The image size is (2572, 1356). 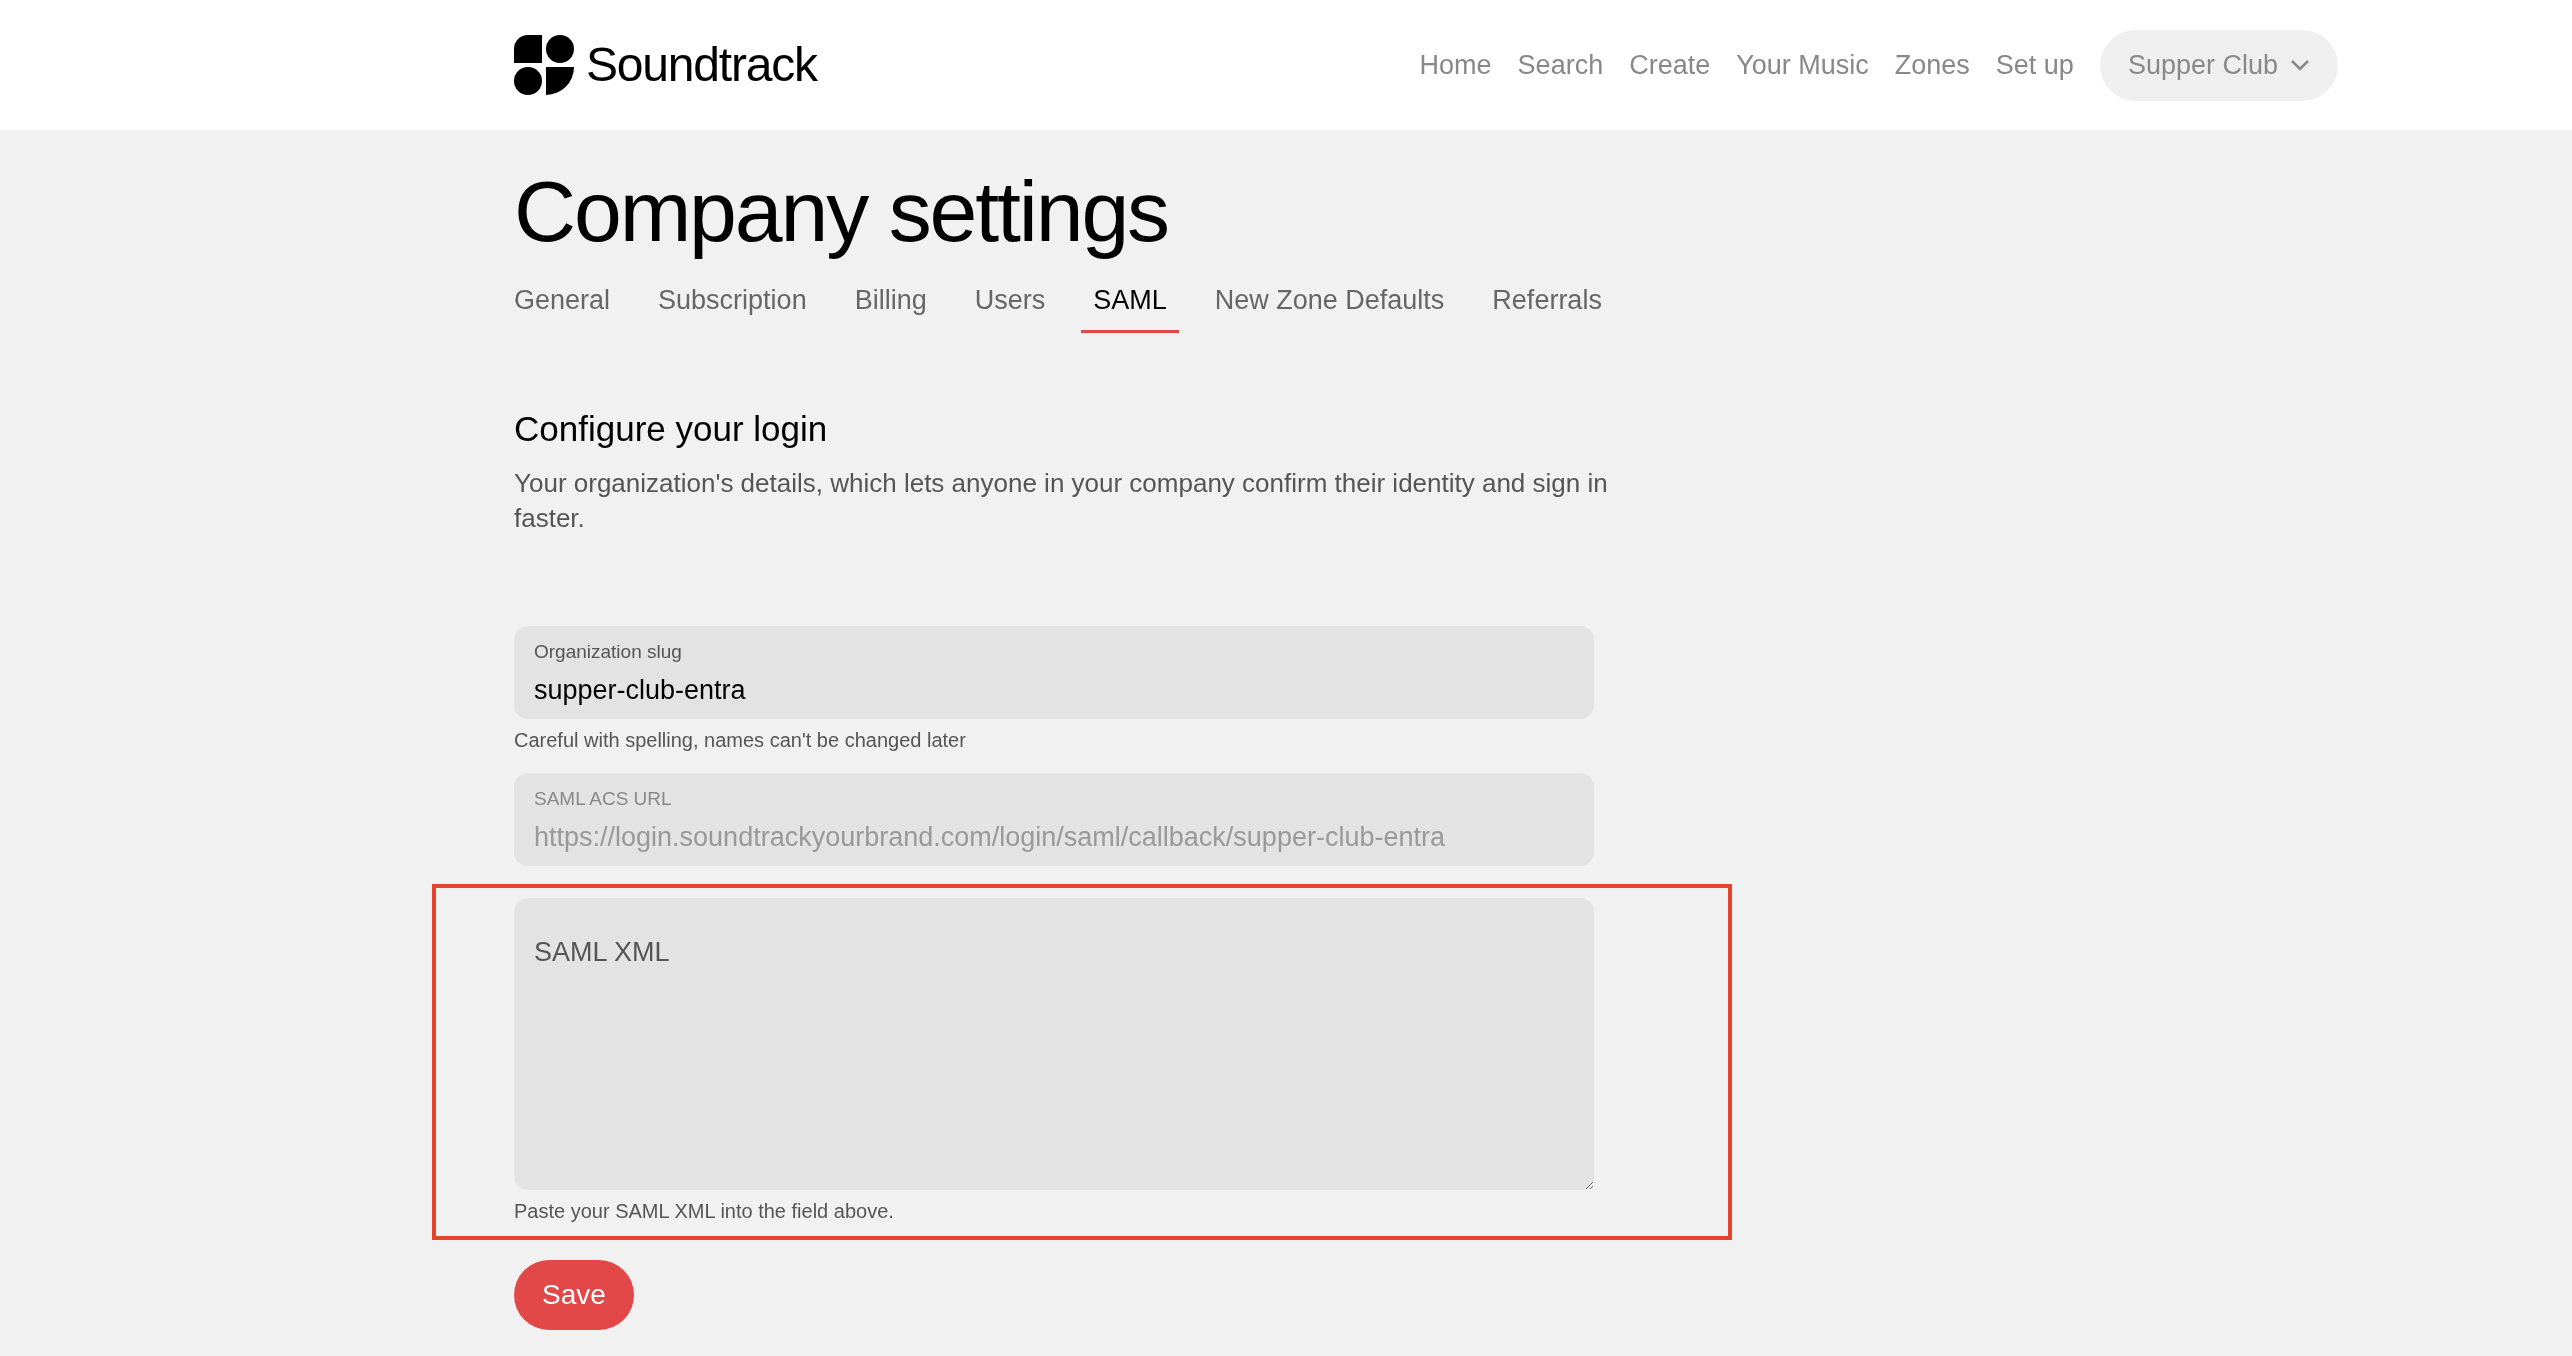 What do you see at coordinates (1547, 306) in the screenshot?
I see `tab: Referrals` at bounding box center [1547, 306].